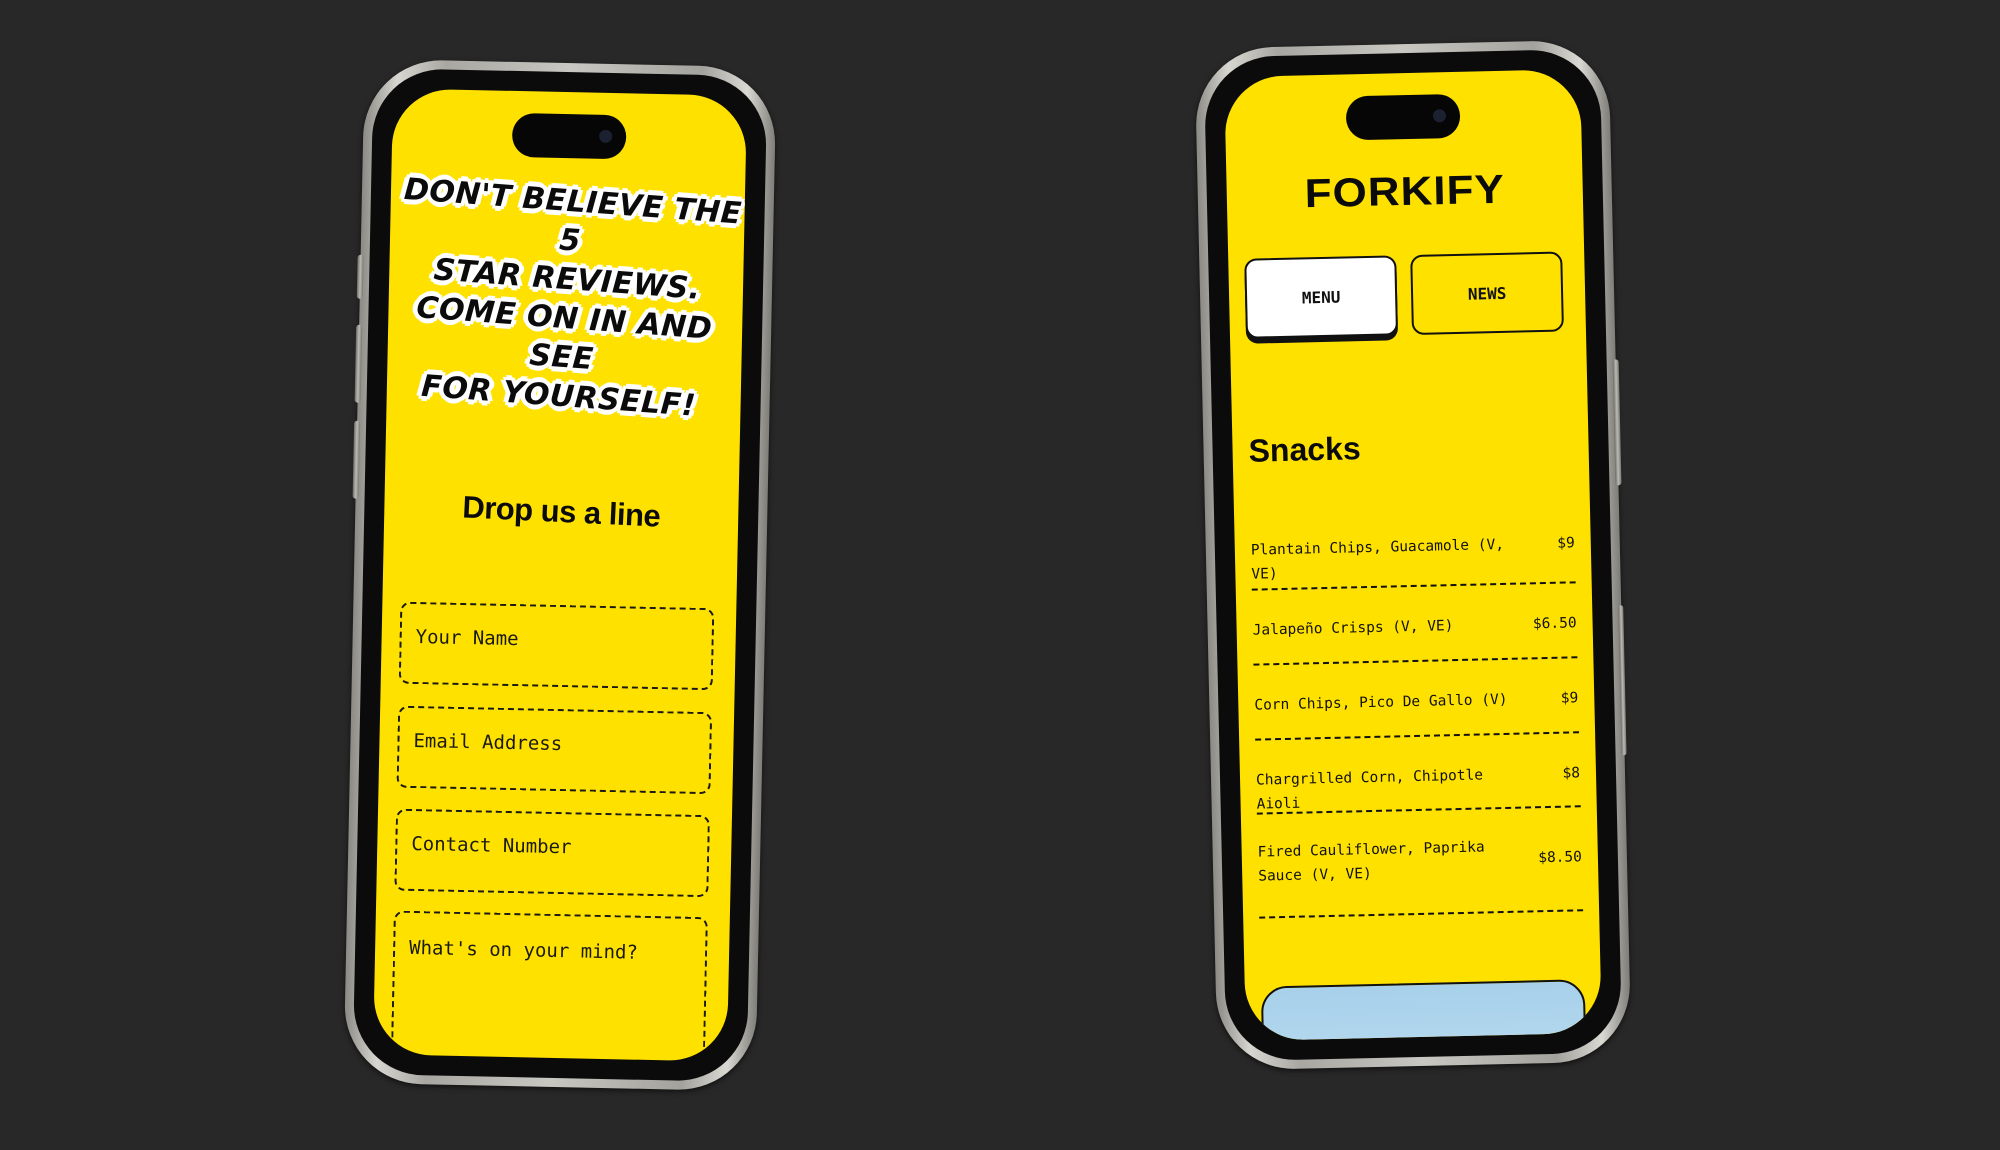 The width and height of the screenshot is (2000, 1150). I want to click on form-title: Drop us a line, so click(561, 511).